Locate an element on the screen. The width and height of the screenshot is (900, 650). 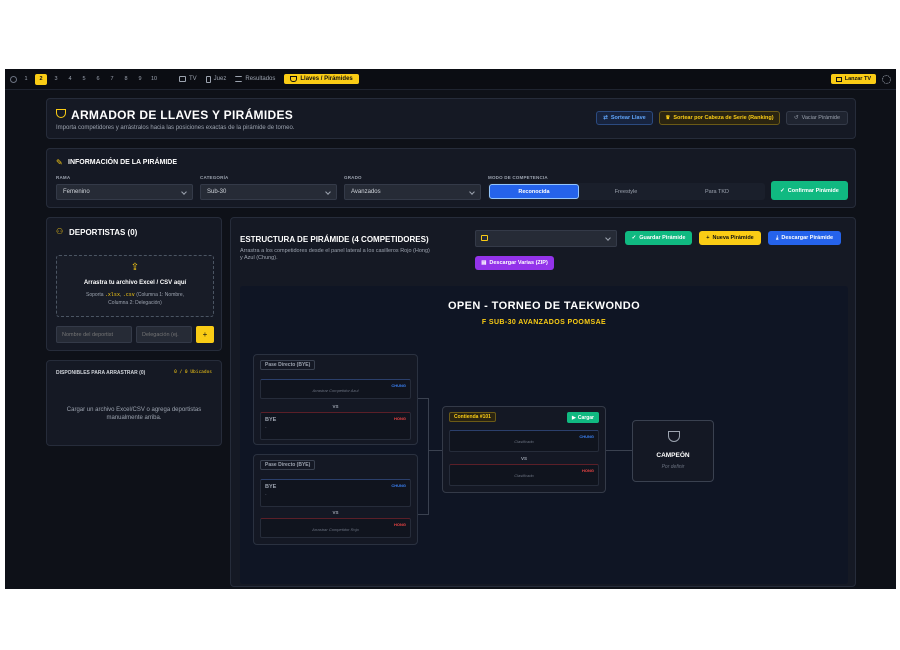
sortear-cabeza-serie-button: ♛ Sortear por Cabeza de Serie (Ranking) is located at coordinates (719, 118).